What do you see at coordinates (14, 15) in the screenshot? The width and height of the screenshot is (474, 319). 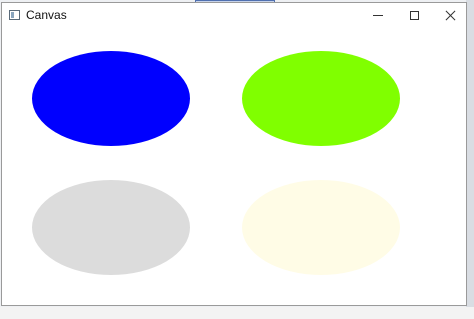 I see `window-app-icon` at bounding box center [14, 15].